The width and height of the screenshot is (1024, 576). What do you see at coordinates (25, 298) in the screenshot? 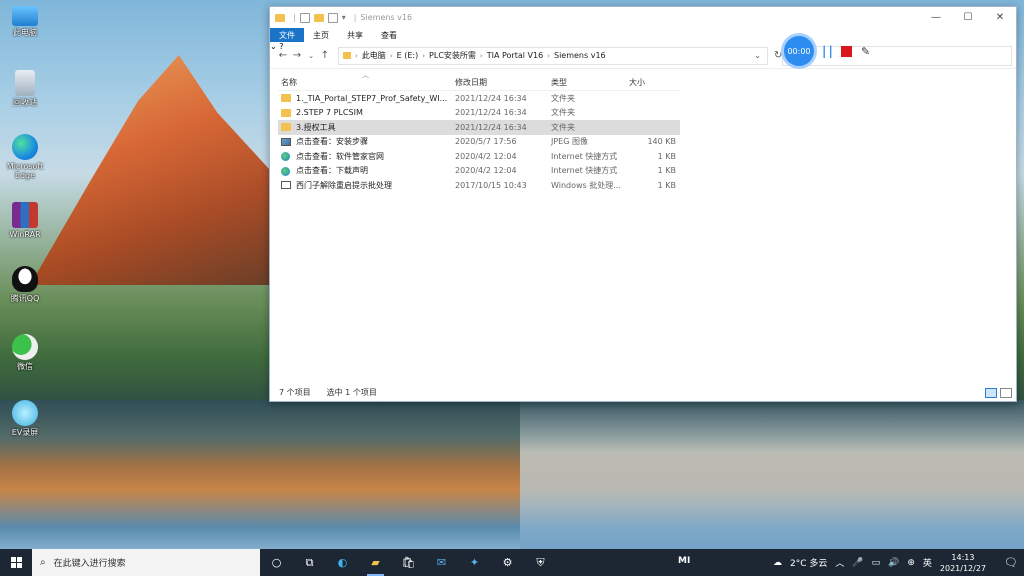
I see `desktop-icon-label: 腾讯QQ` at bounding box center [25, 298].